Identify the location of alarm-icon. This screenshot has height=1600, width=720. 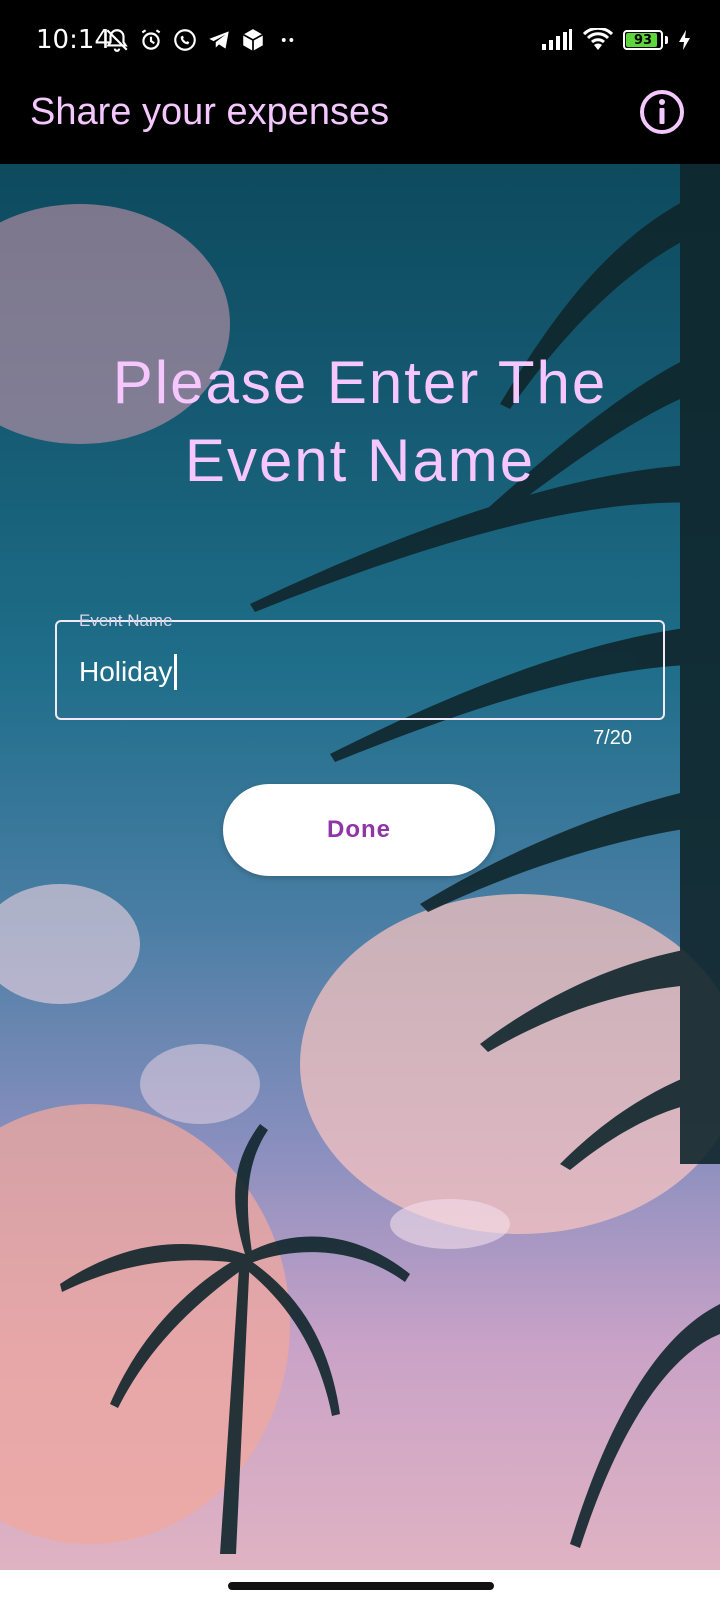
(151, 39).